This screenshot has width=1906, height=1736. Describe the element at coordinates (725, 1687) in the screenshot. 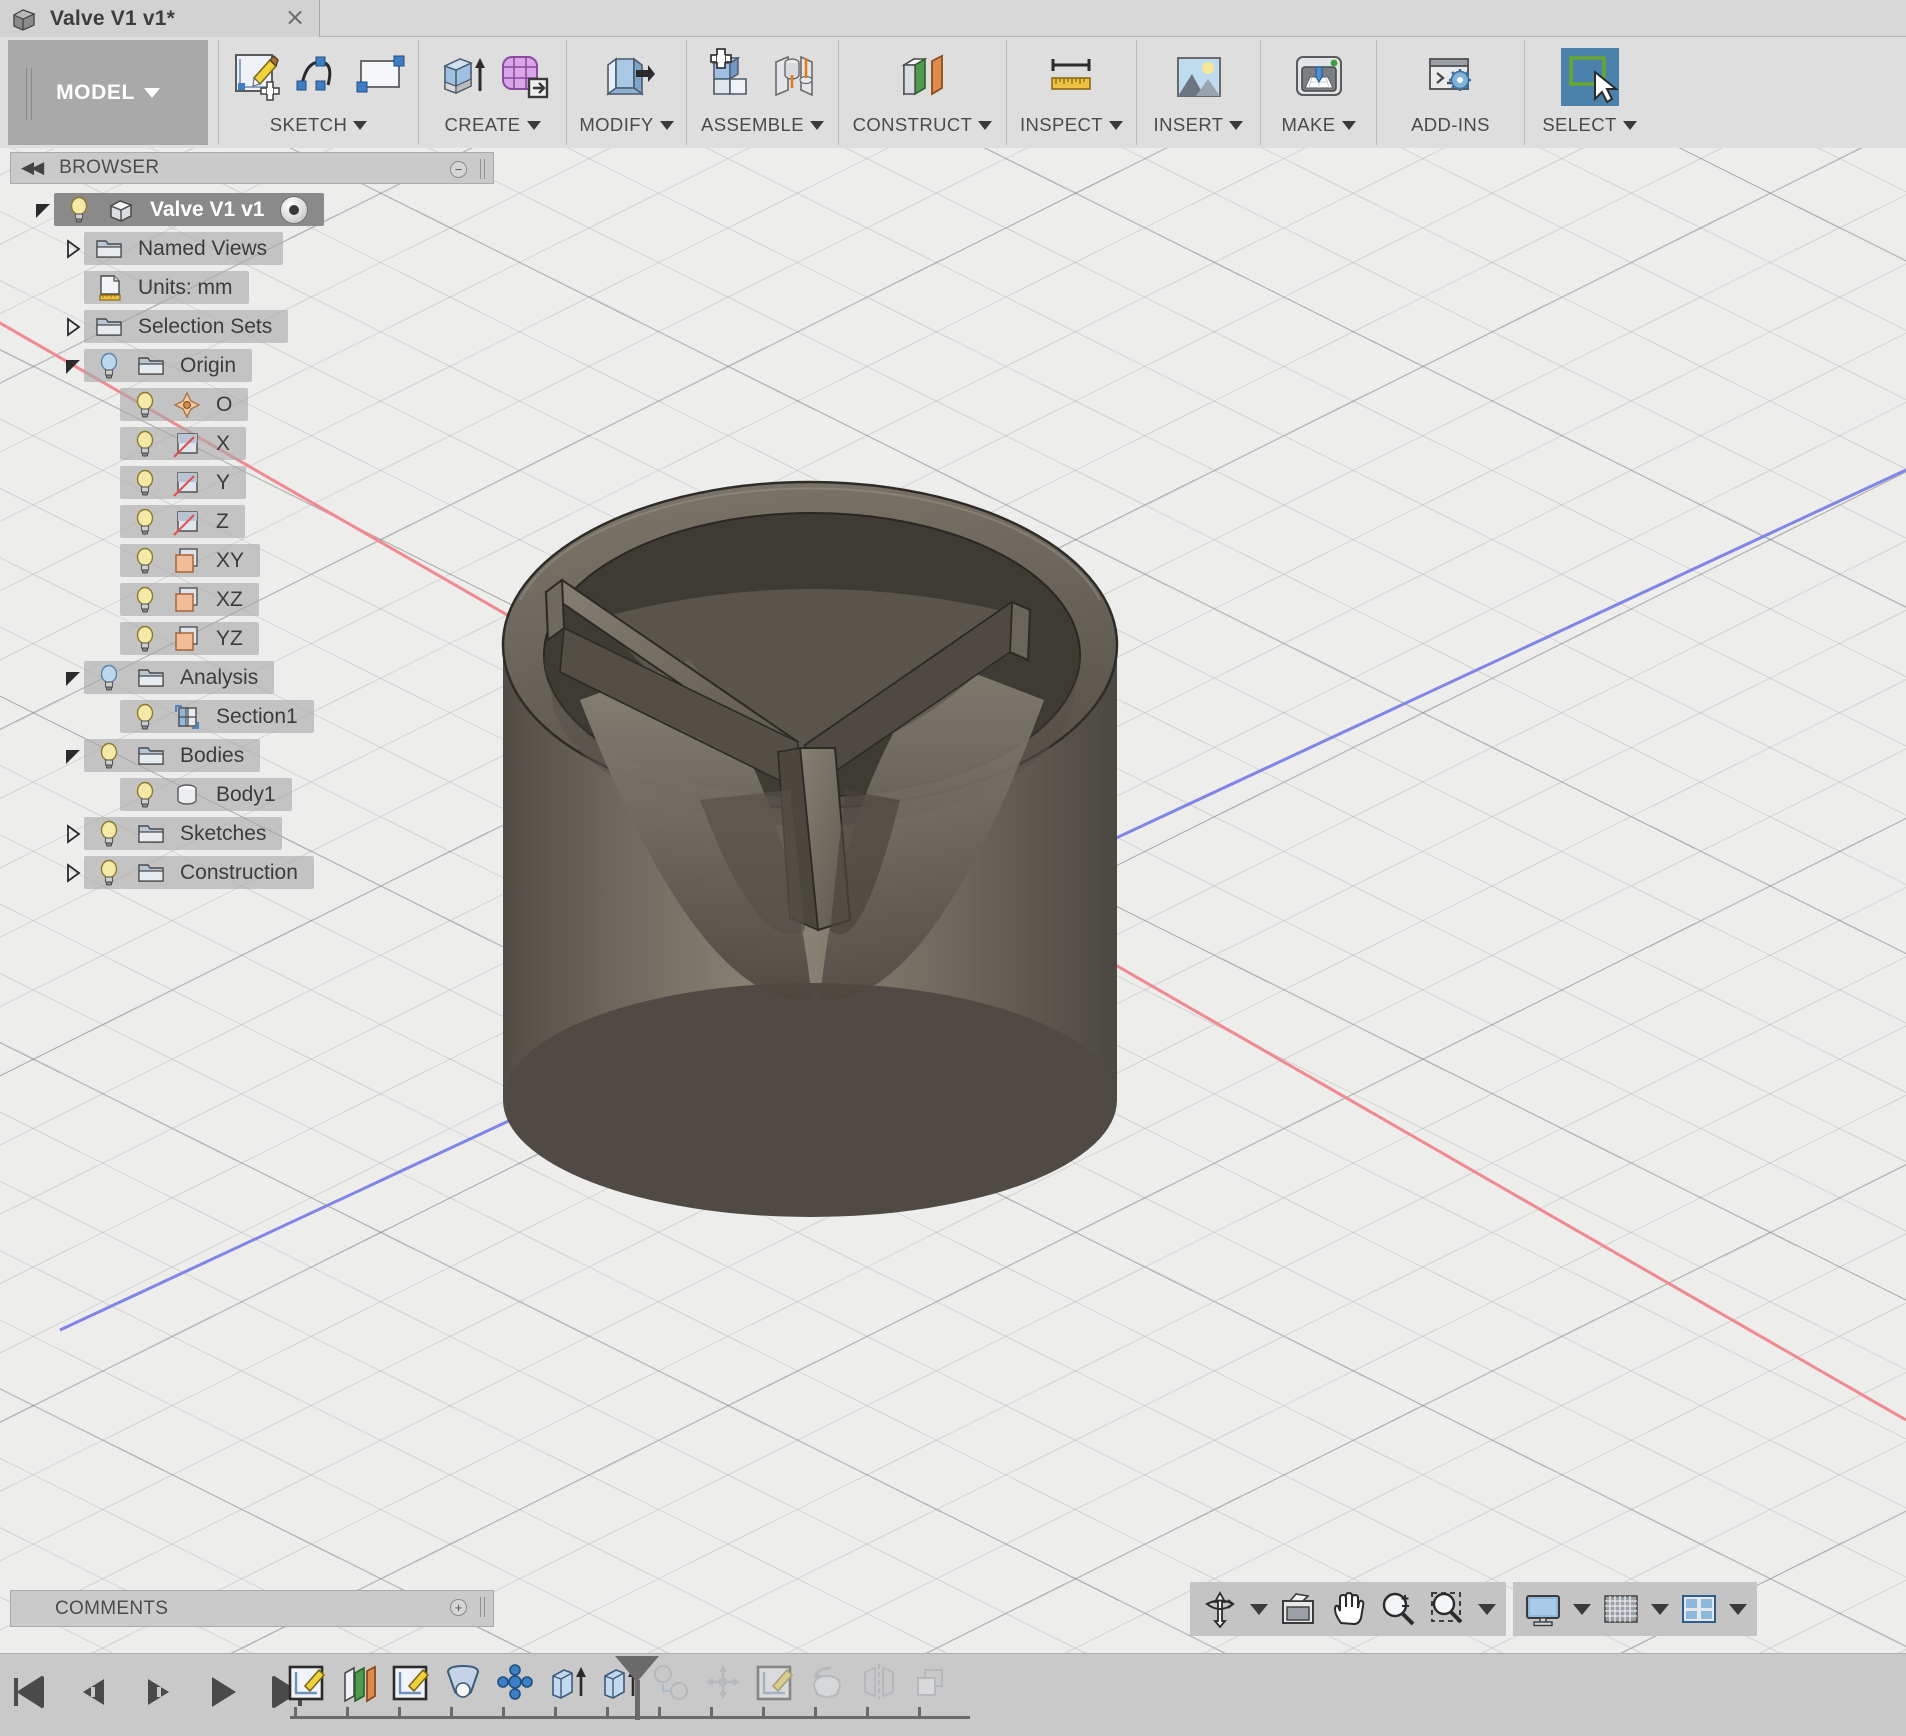

I see `timeline-feature-move-feature` at that location.